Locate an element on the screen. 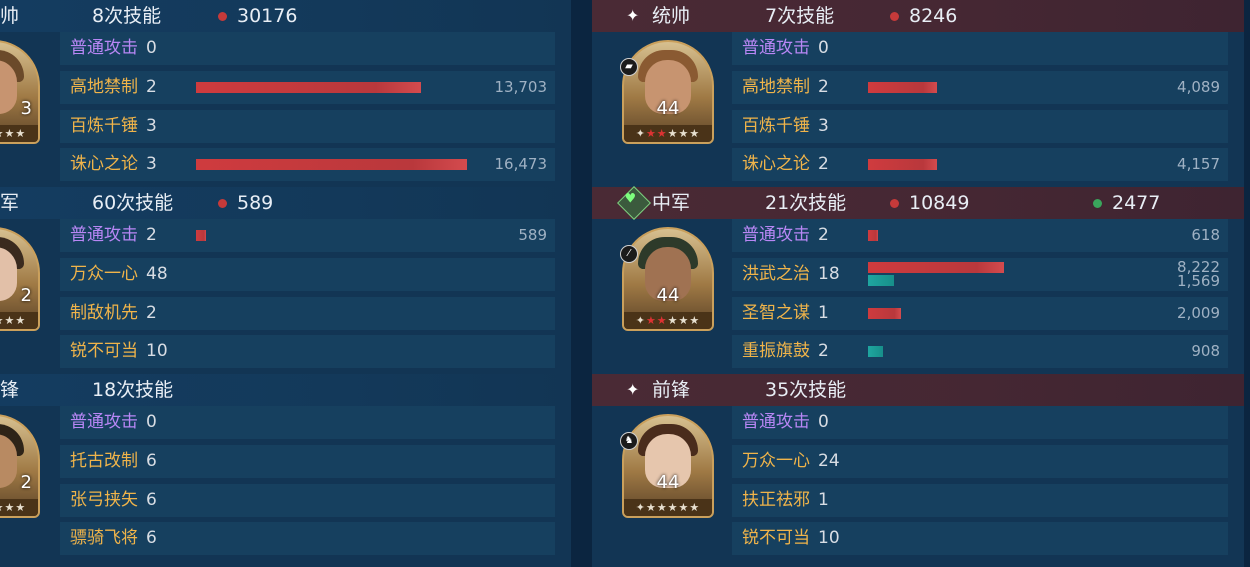 The height and width of the screenshot is (567, 1250). skill-count: 18 is located at coordinates (829, 274).